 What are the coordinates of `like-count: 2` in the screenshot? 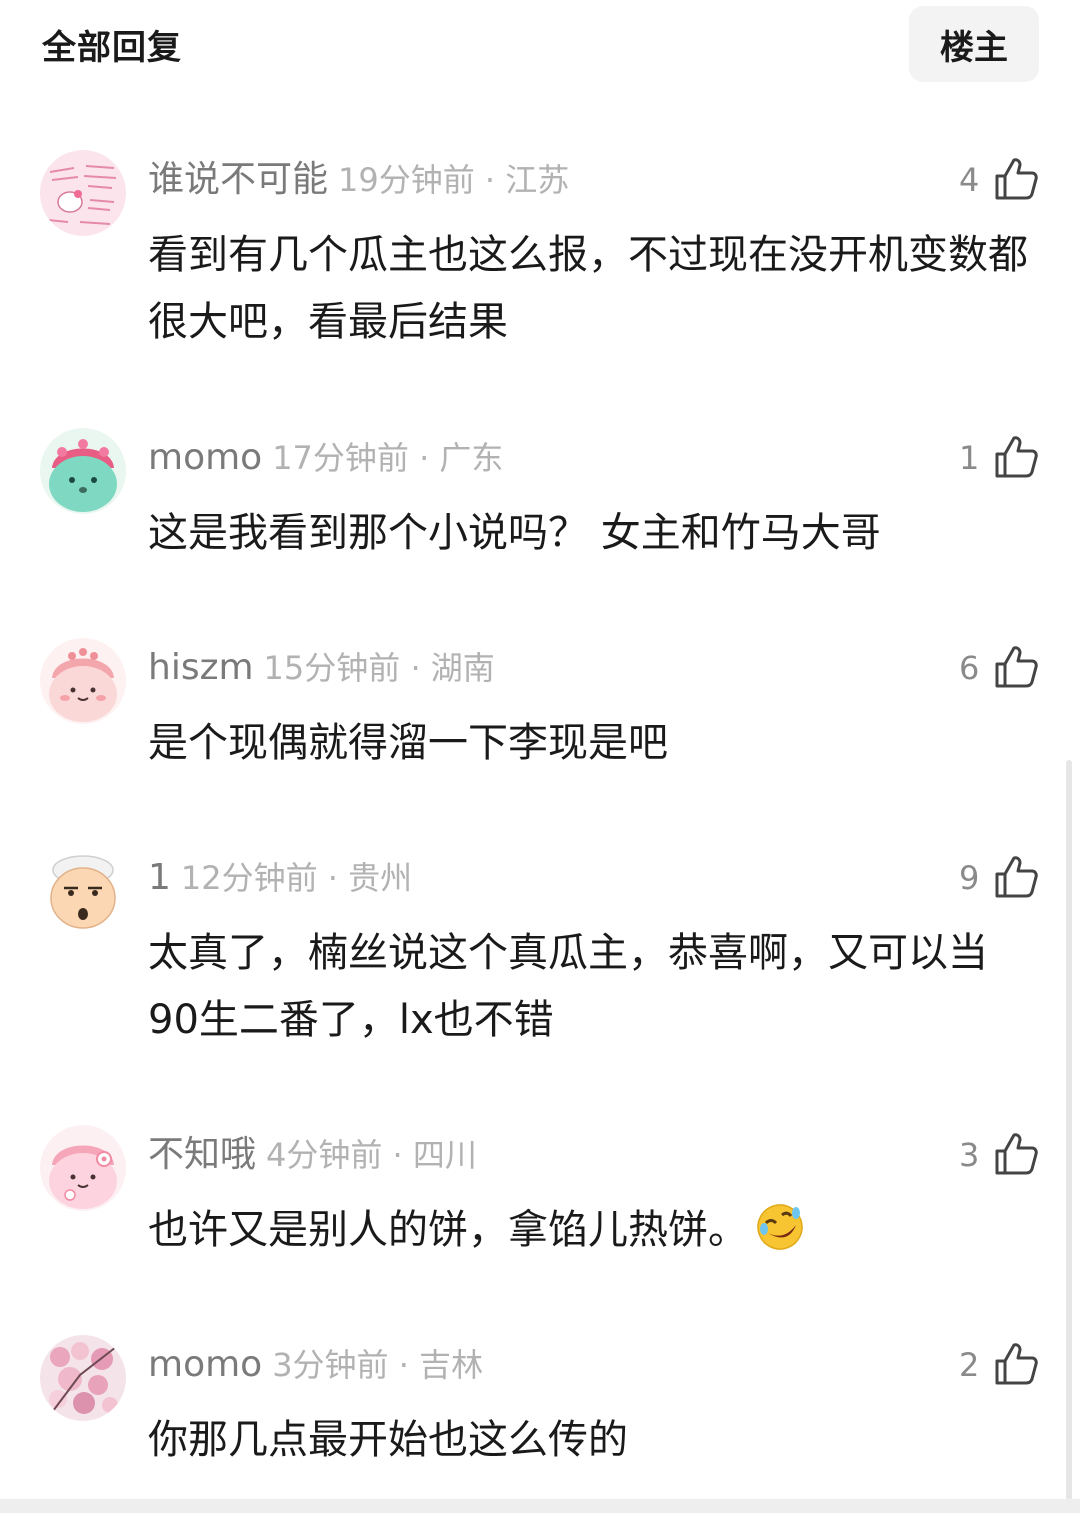 It's located at (969, 1365).